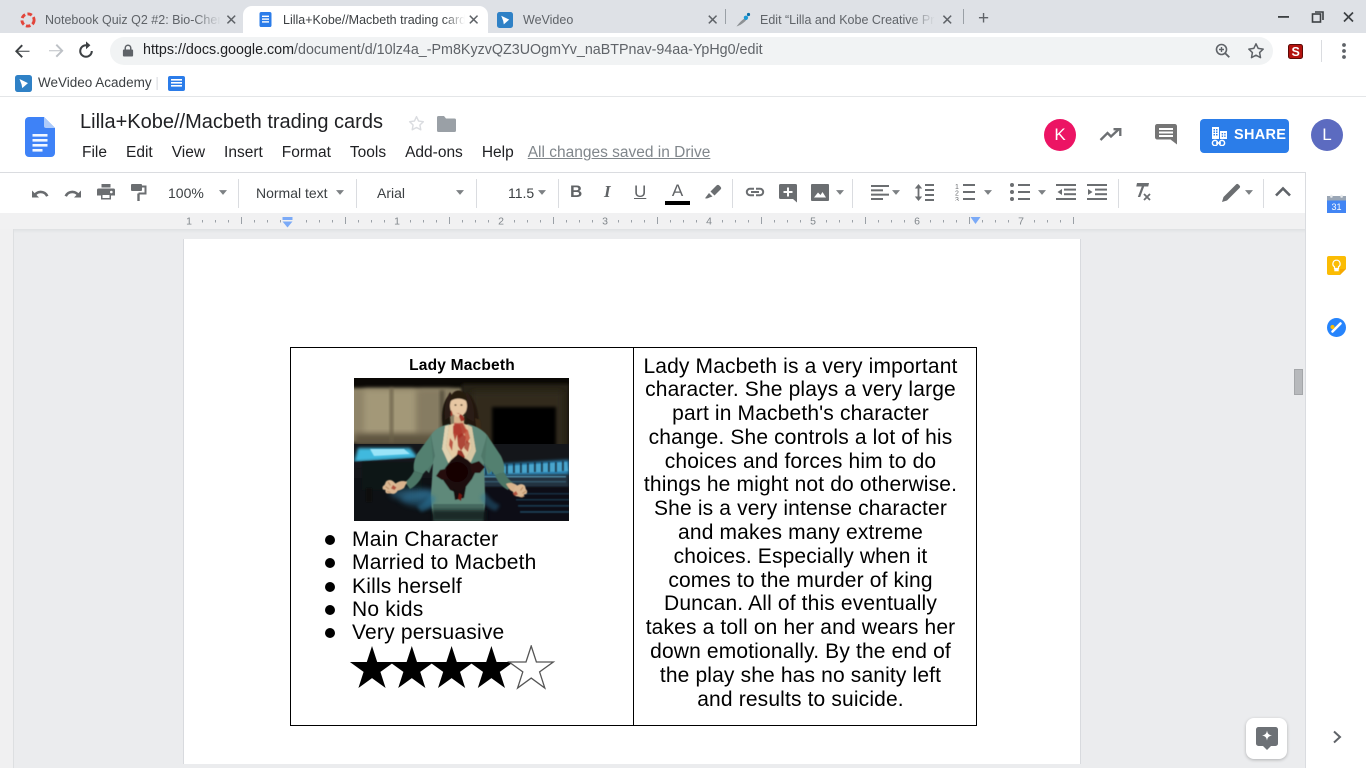 The height and width of the screenshot is (768, 1366). What do you see at coordinates (813, 222) in the screenshot?
I see `svg-text: 5` at bounding box center [813, 222].